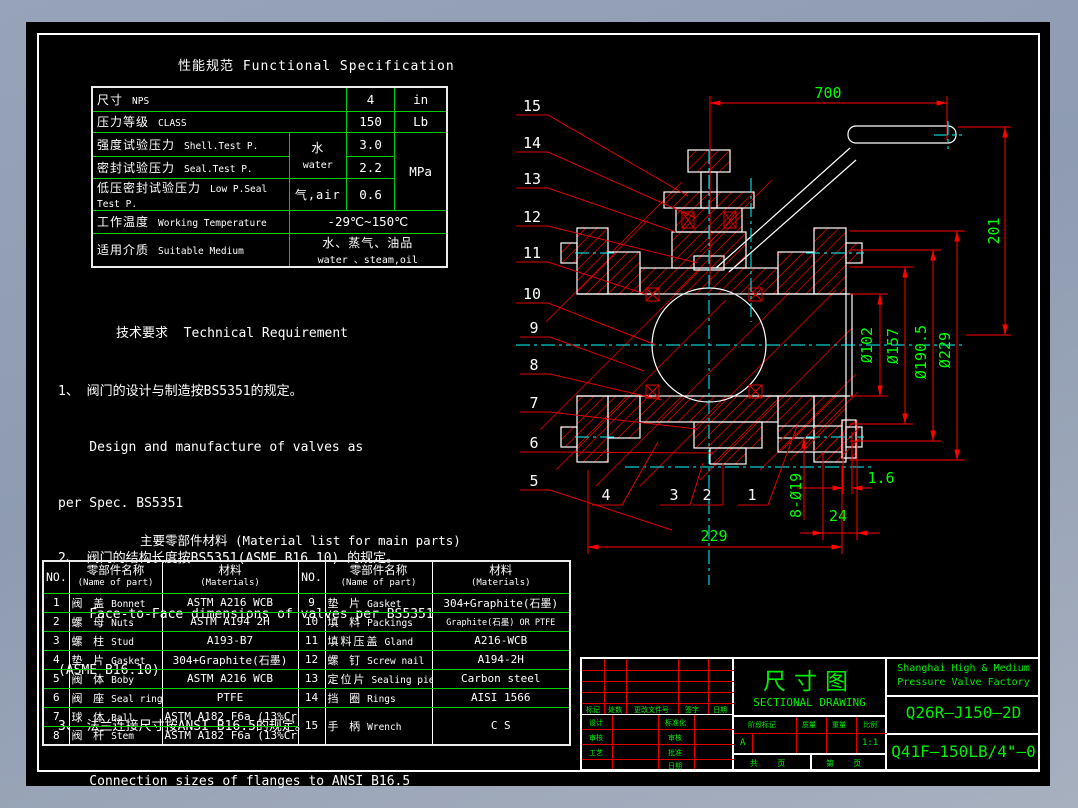 The height and width of the screenshot is (808, 1078). What do you see at coordinates (532, 143) in the screenshot?
I see `svg-text: 14` at bounding box center [532, 143].